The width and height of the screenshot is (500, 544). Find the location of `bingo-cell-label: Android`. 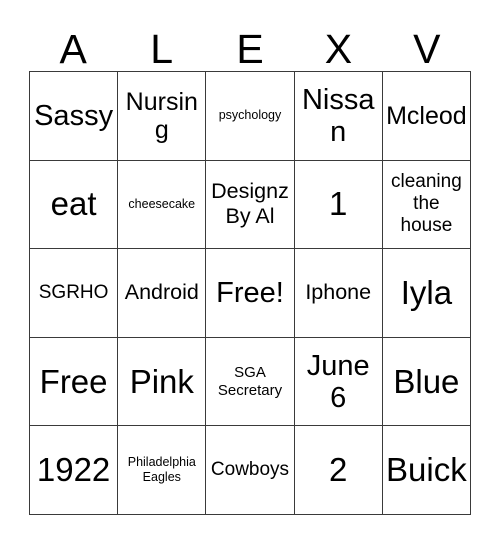

bingo-cell-label: Android is located at coordinates (161, 292).